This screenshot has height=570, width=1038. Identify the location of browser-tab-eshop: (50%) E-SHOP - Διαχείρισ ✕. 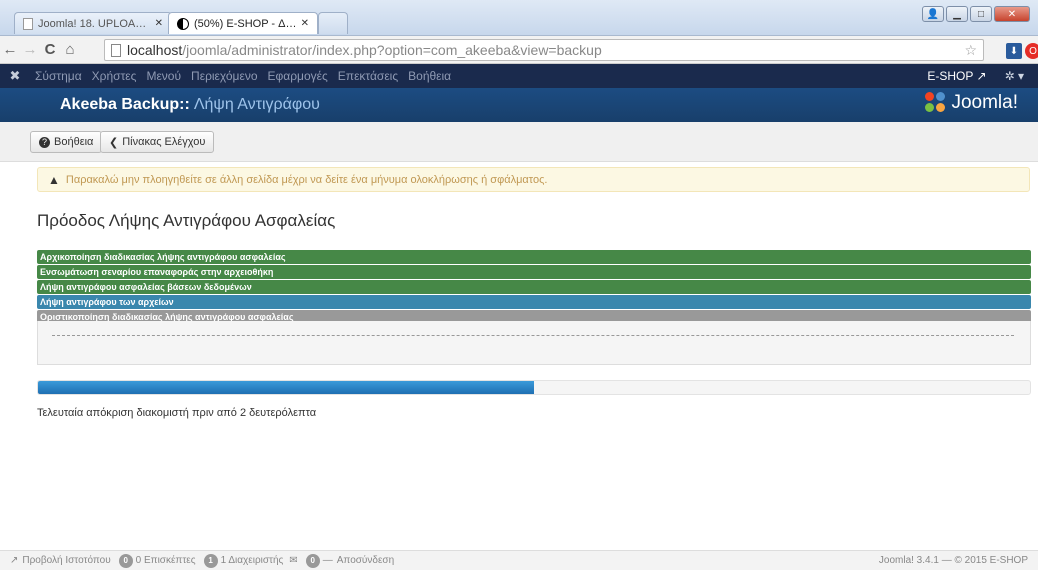
(243, 23).